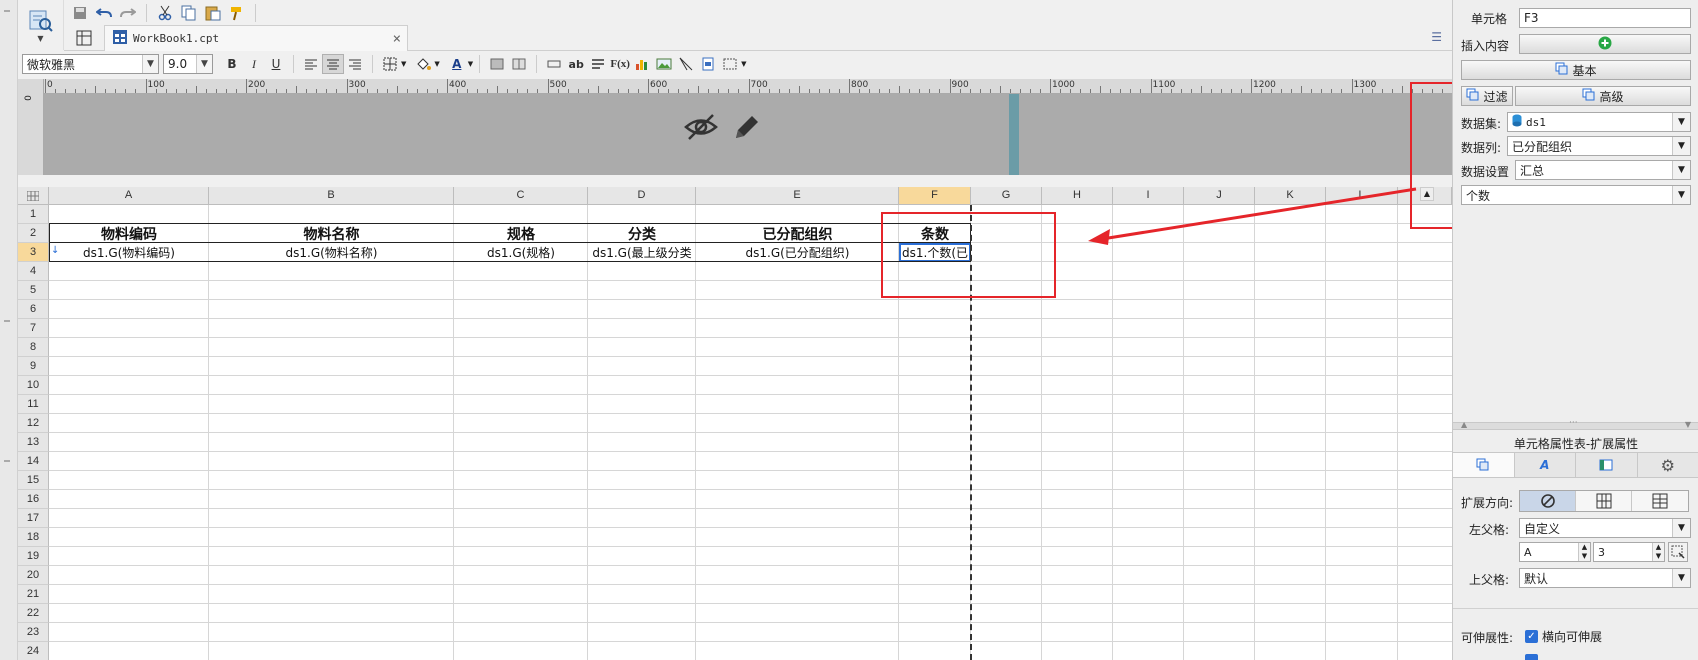 The width and height of the screenshot is (1698, 660). I want to click on data-setting-select: 汇总 ▼, so click(1603, 170).